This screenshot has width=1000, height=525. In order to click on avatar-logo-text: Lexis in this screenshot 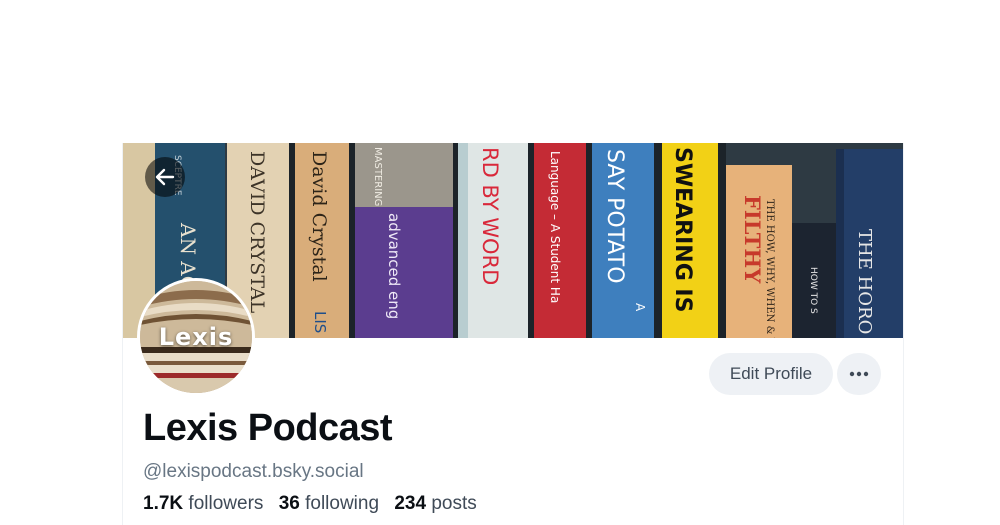, I will do `click(196, 337)`.